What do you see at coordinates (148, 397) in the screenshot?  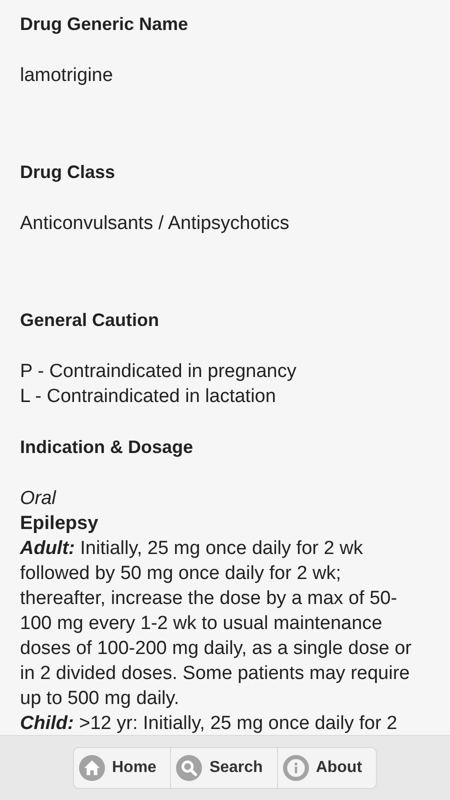 I see `section-text: L - Contraindicated in lactation` at bounding box center [148, 397].